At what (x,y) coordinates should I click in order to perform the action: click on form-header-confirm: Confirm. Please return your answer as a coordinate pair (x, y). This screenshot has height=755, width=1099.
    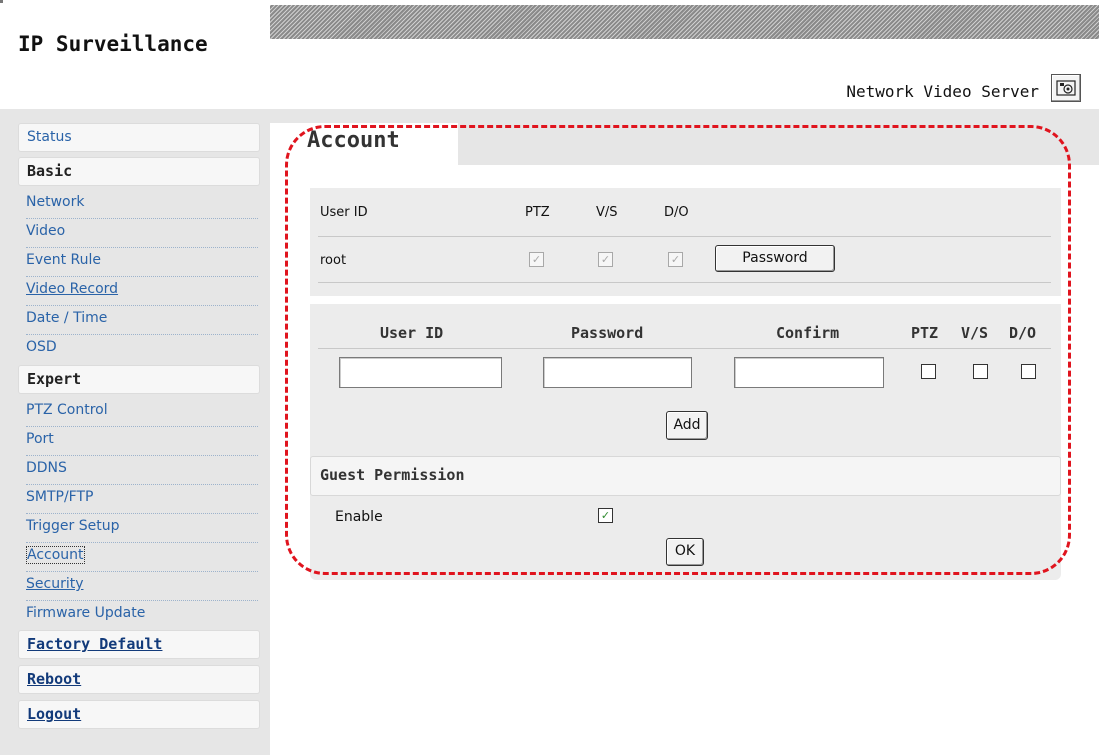
    Looking at the image, I should click on (808, 333).